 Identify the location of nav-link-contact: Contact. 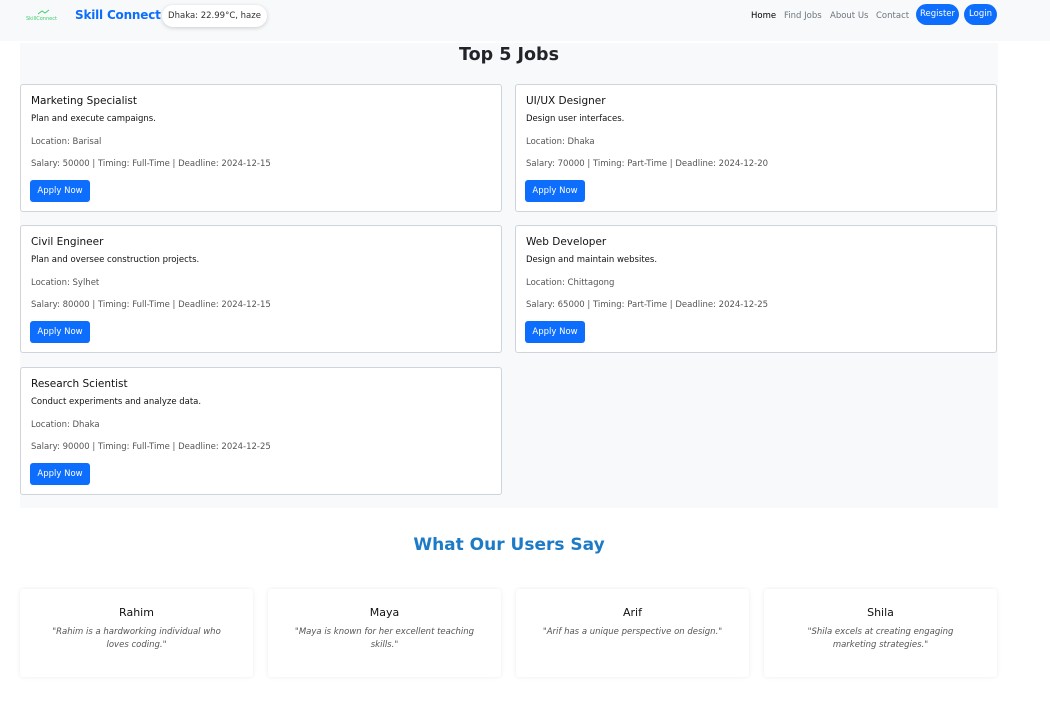
(892, 16).